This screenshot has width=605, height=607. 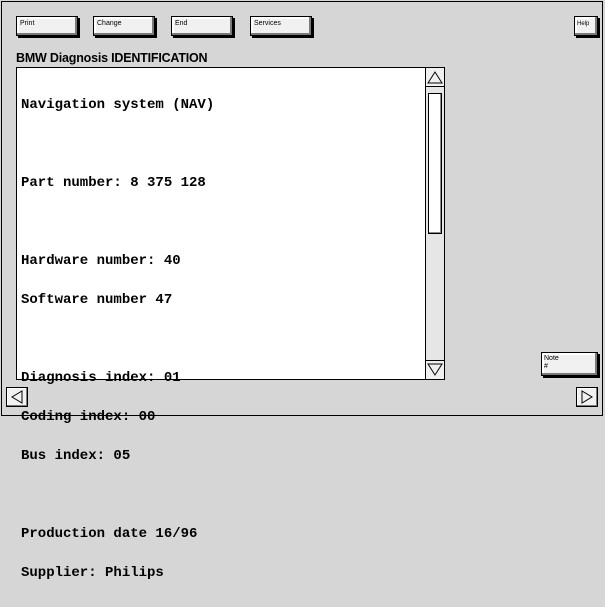 I want to click on page-title: BMW Diagnosis IDENTIFICATION, so click(x=112, y=58).